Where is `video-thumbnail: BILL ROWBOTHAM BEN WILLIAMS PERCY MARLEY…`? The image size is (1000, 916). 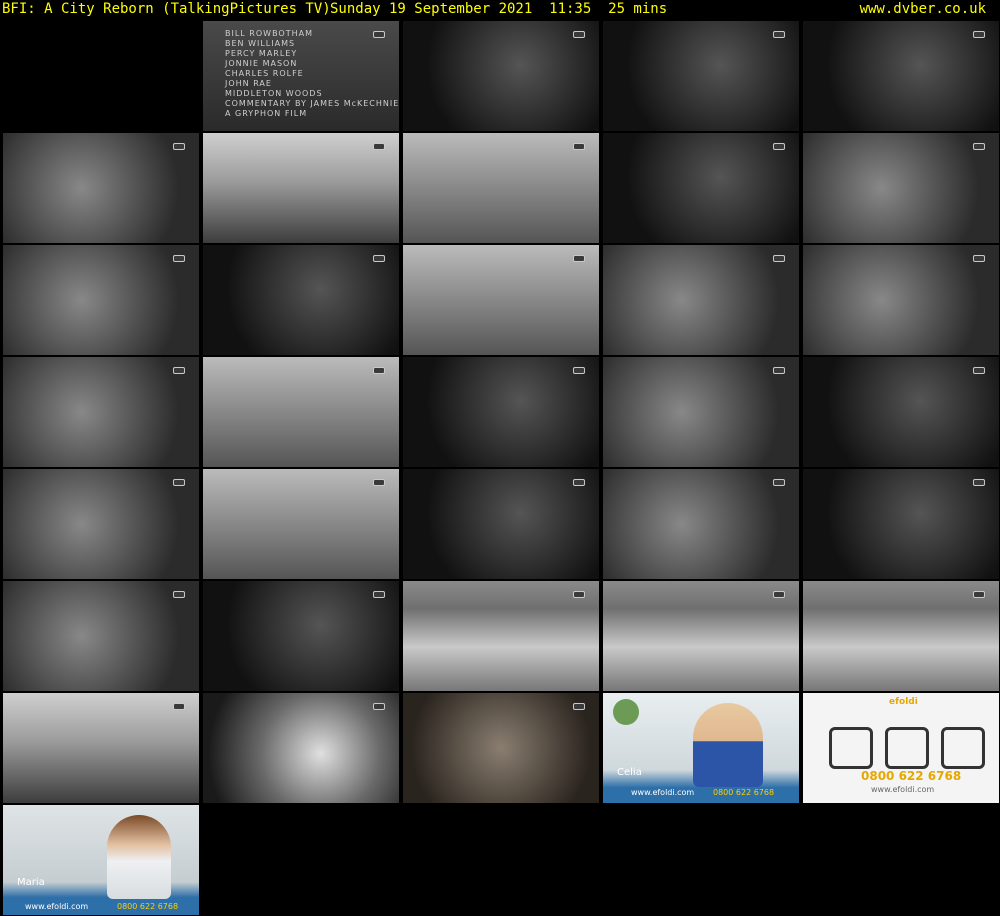 video-thumbnail: BILL ROWBOTHAM BEN WILLIAMS PERCY MARLEY… is located at coordinates (301, 76).